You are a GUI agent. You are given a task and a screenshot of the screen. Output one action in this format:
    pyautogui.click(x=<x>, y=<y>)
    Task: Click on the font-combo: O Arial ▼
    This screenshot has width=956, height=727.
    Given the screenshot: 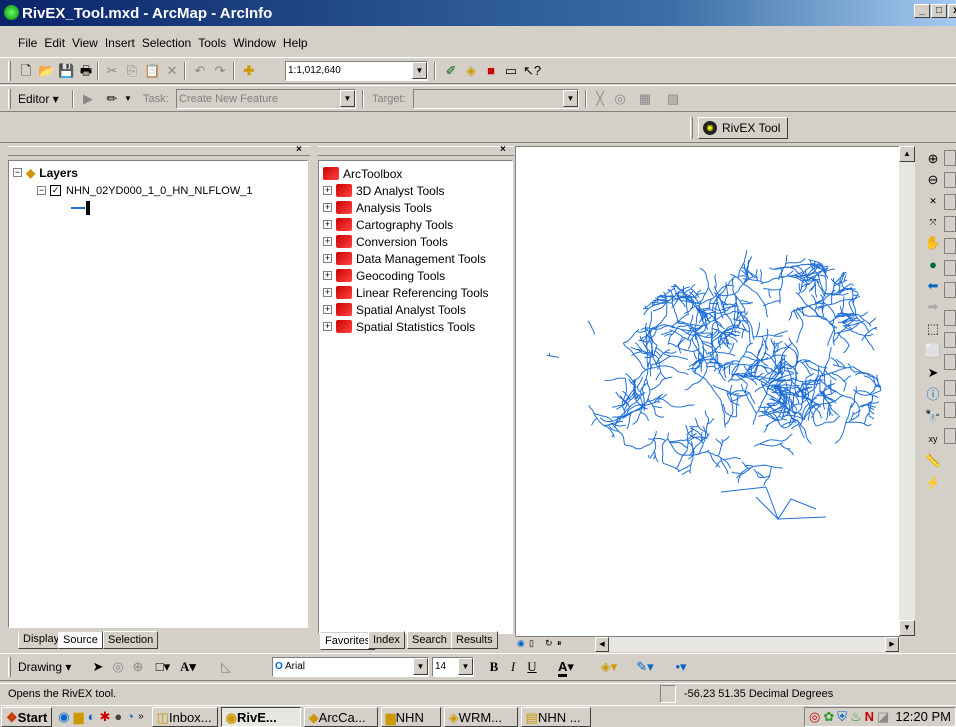 What is the action you would take?
    pyautogui.click(x=350, y=667)
    